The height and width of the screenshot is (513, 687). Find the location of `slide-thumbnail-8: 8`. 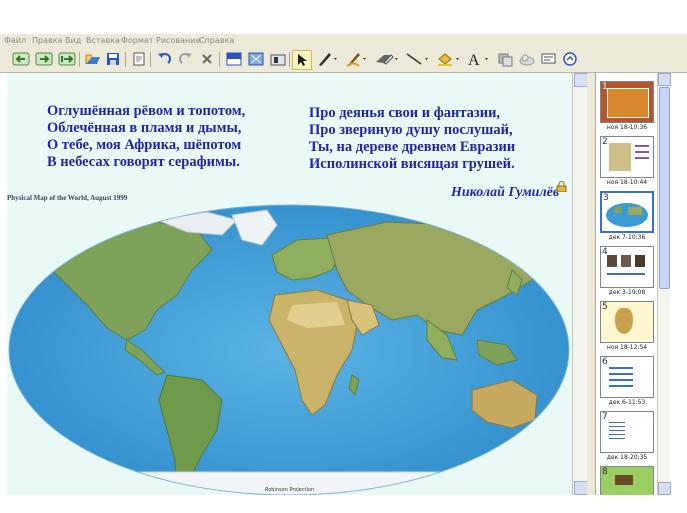

slide-thumbnail-8: 8 is located at coordinates (627, 480).